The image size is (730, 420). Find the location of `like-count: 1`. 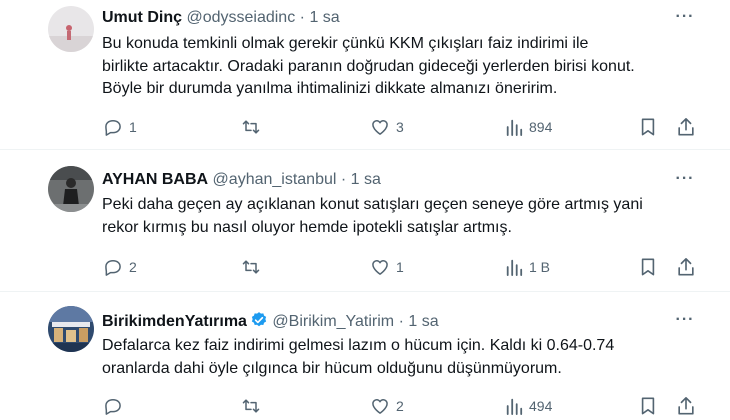

like-count: 1 is located at coordinates (400, 267).